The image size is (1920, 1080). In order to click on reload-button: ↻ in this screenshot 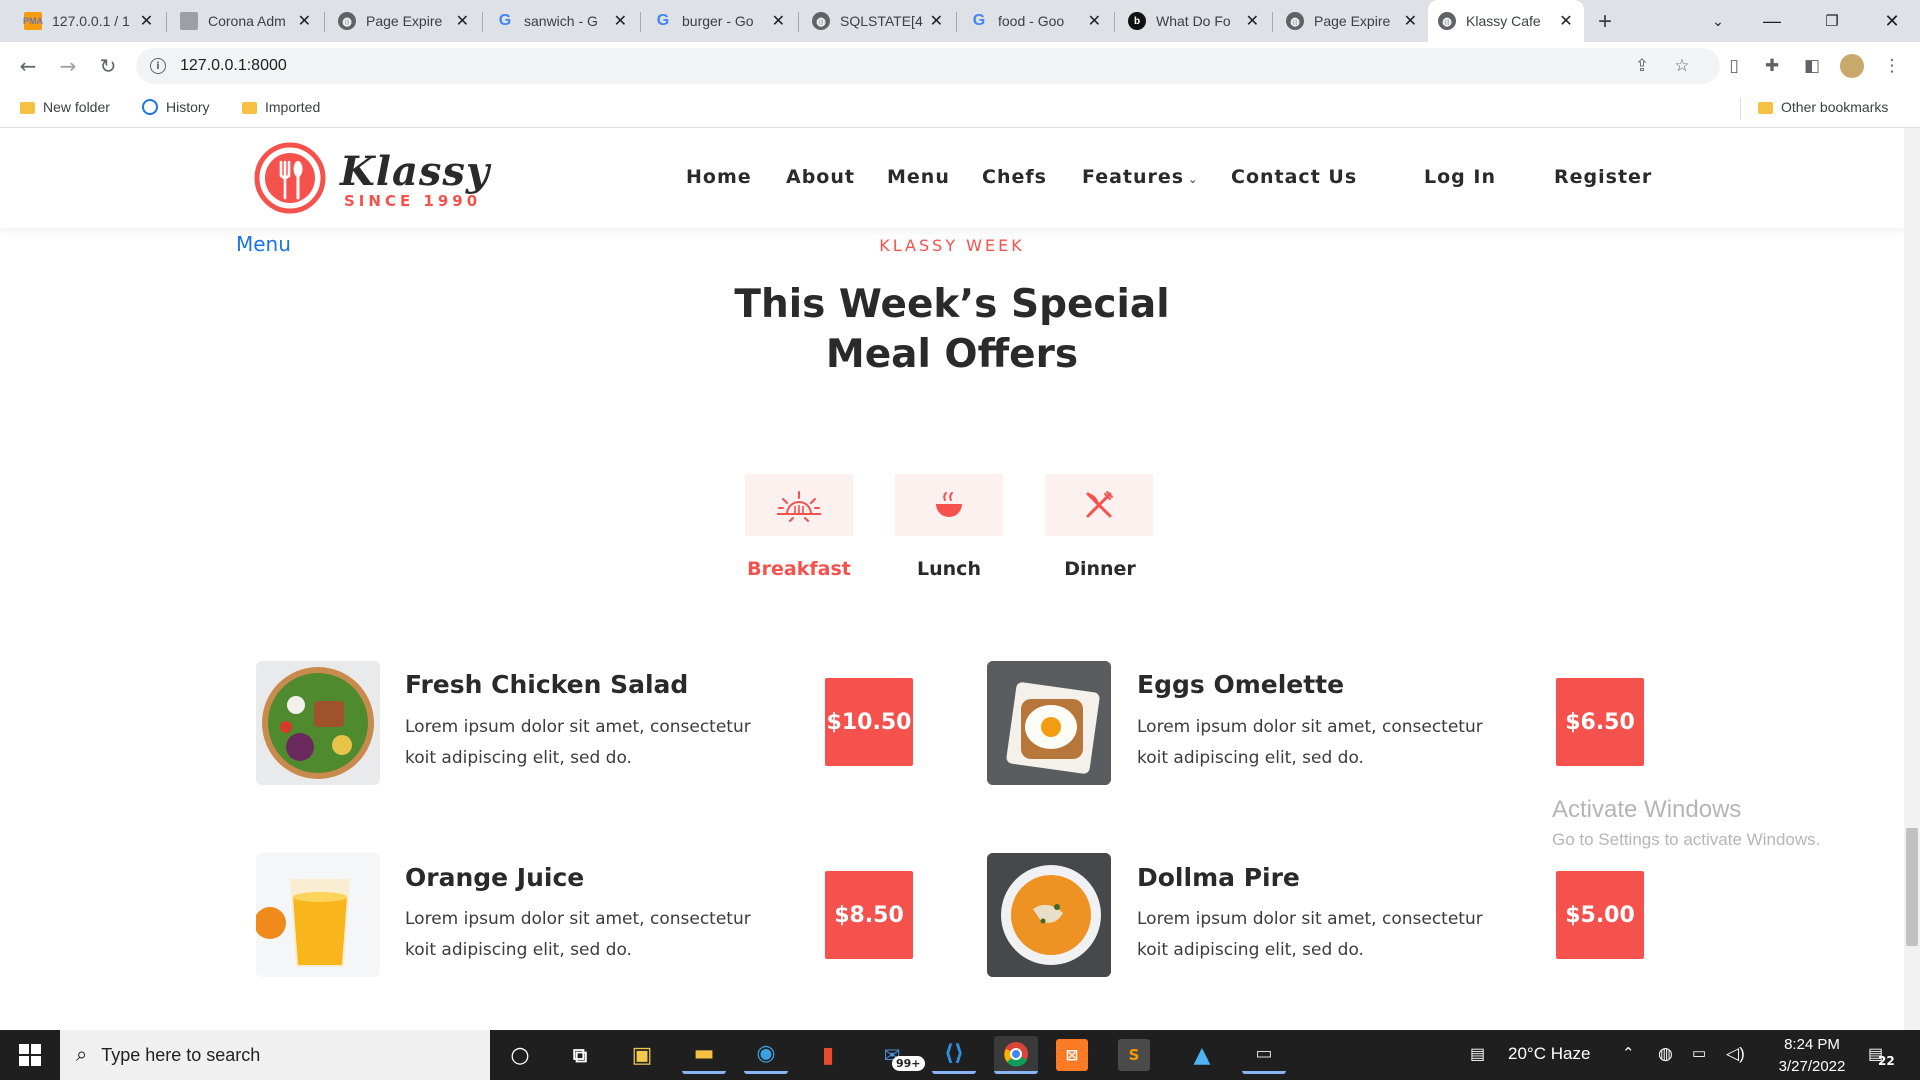, I will do `click(108, 66)`.